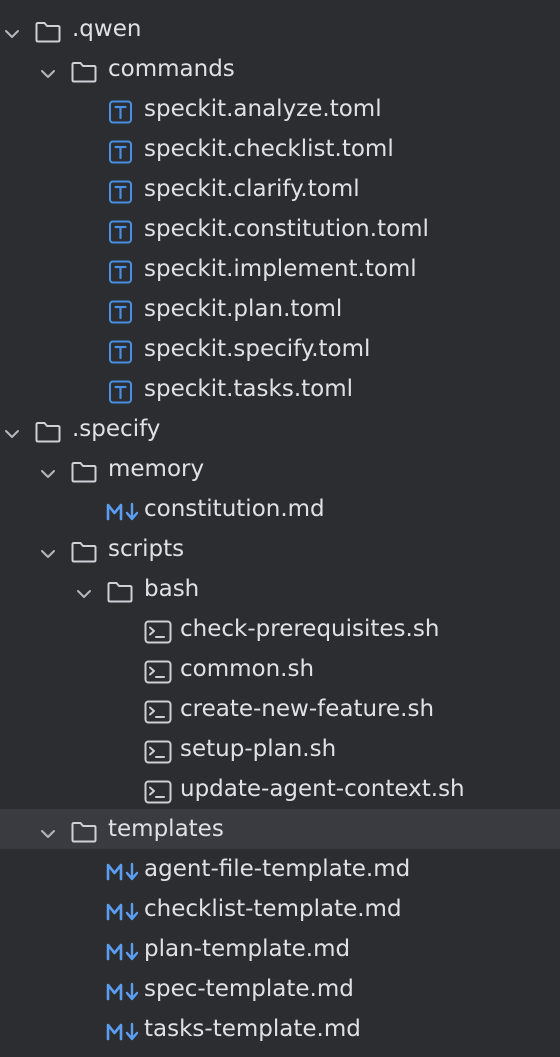  Describe the element at coordinates (172, 589) in the screenshot. I see `folder-label: bash` at that location.